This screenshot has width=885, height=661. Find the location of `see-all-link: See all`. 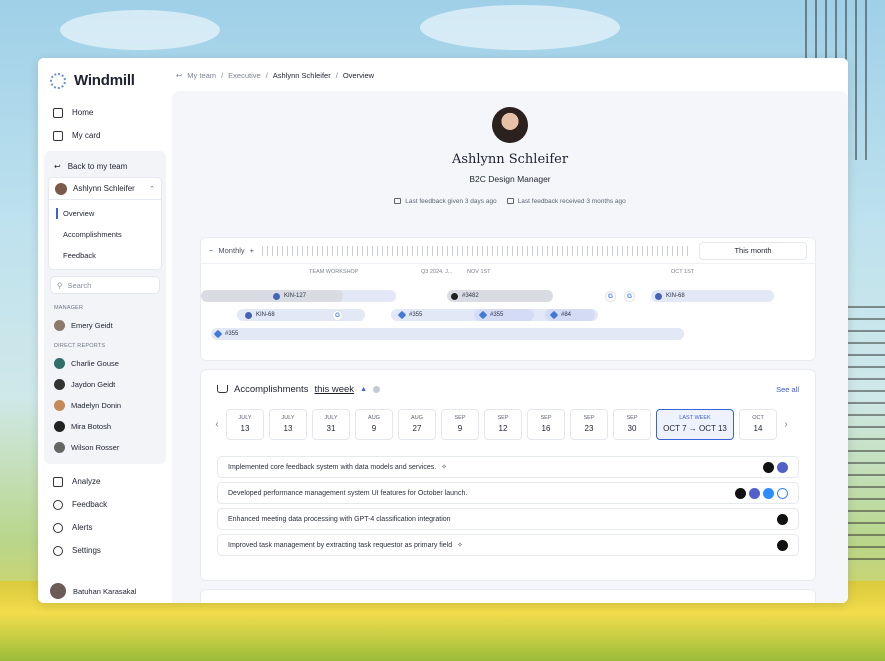

see-all-link: See all is located at coordinates (787, 389).